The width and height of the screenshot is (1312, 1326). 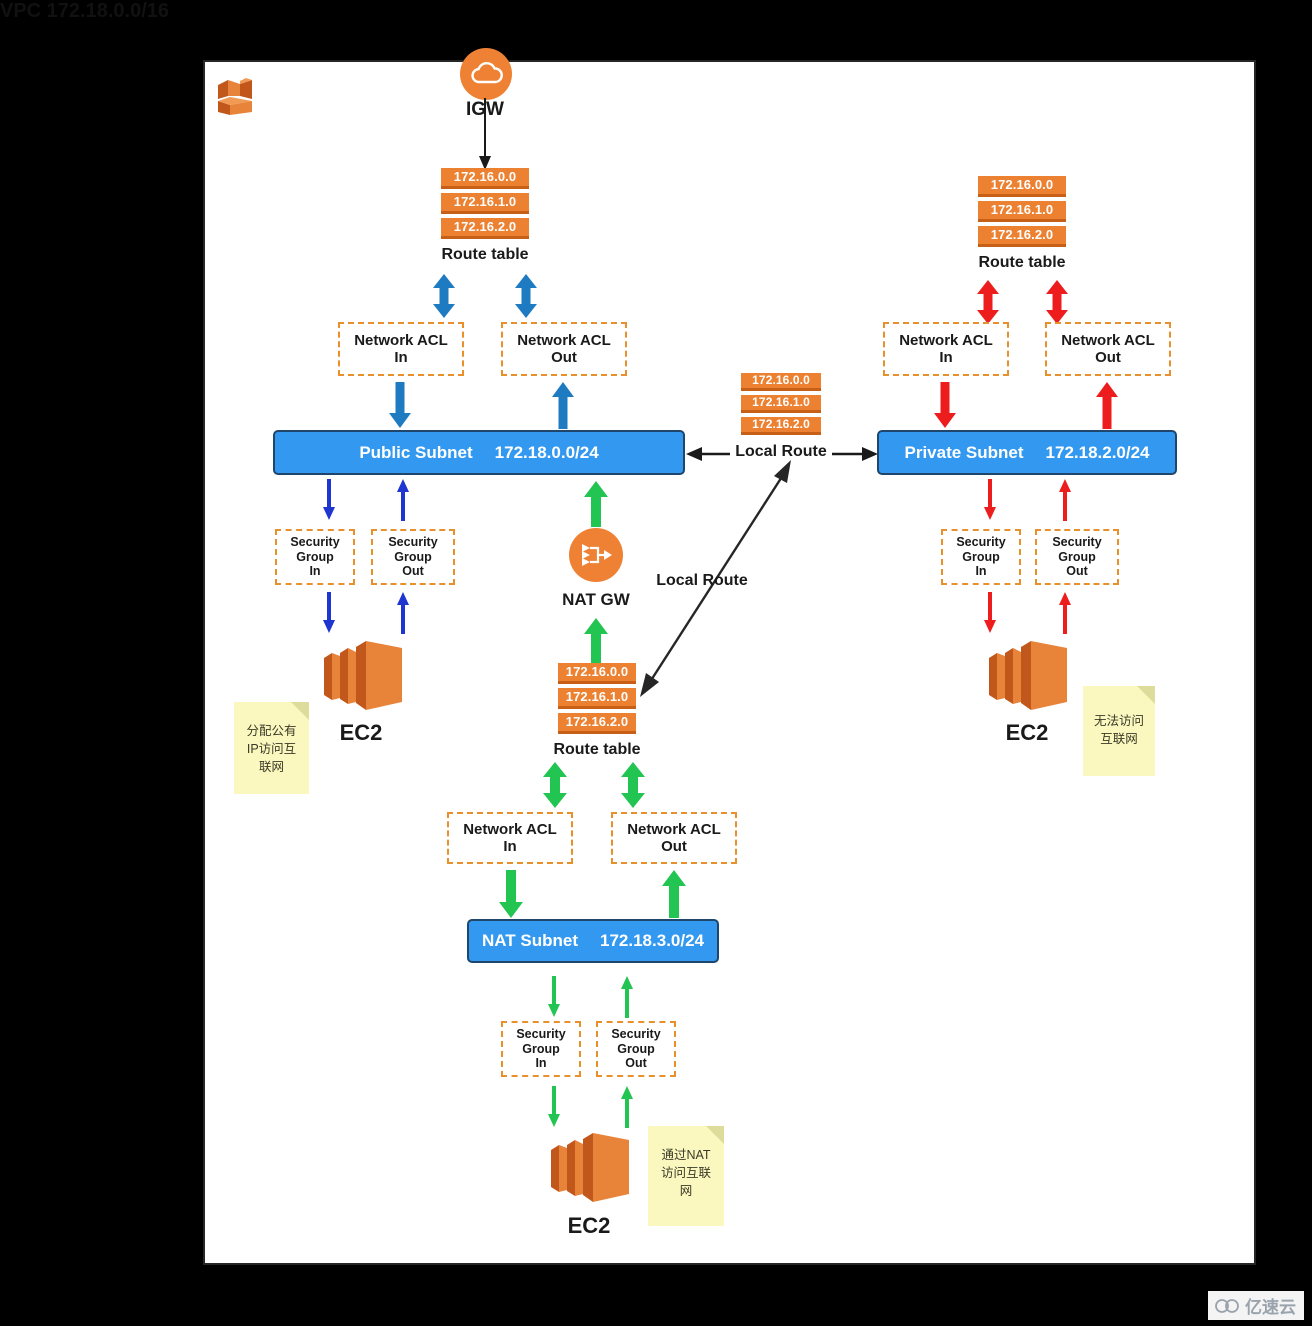 I want to click on arrow-nat-rt-acl-in, so click(x=555, y=785).